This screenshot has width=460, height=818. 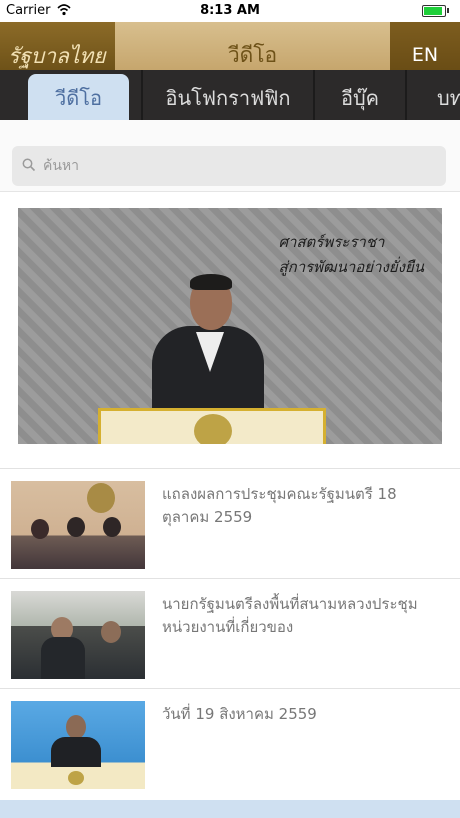 What do you see at coordinates (230, 809) in the screenshot?
I see `bottom-bar` at bounding box center [230, 809].